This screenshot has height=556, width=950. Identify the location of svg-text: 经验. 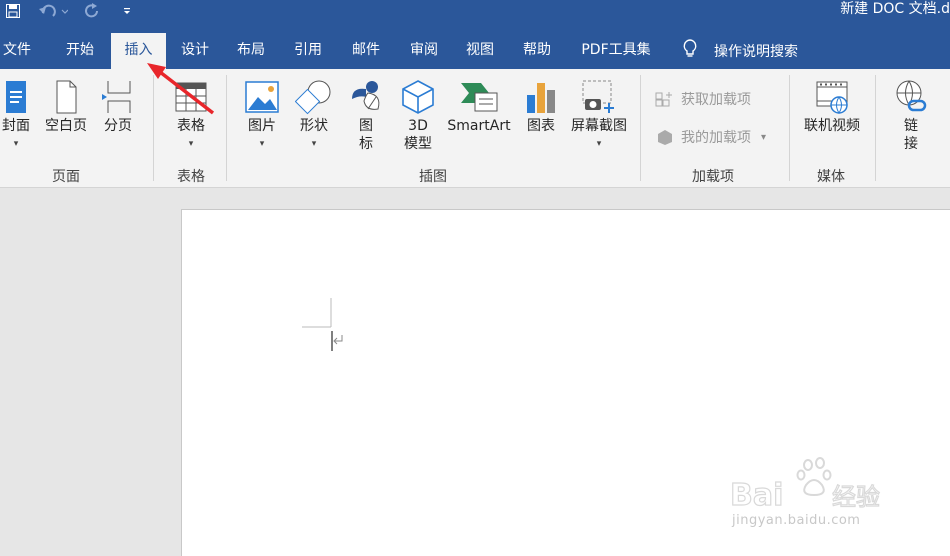
(856, 497).